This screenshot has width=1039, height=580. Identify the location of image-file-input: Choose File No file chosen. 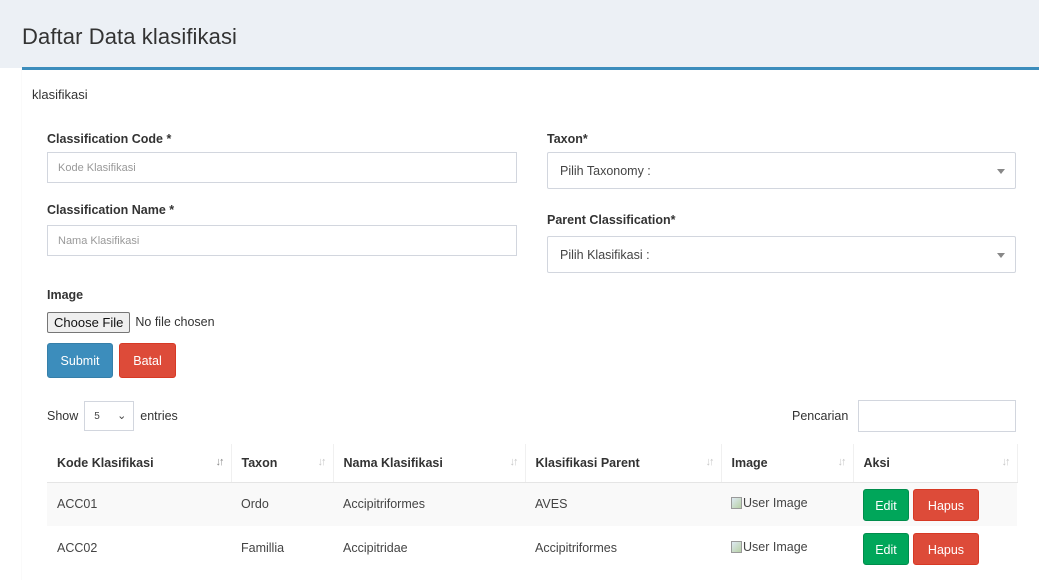
(131, 322).